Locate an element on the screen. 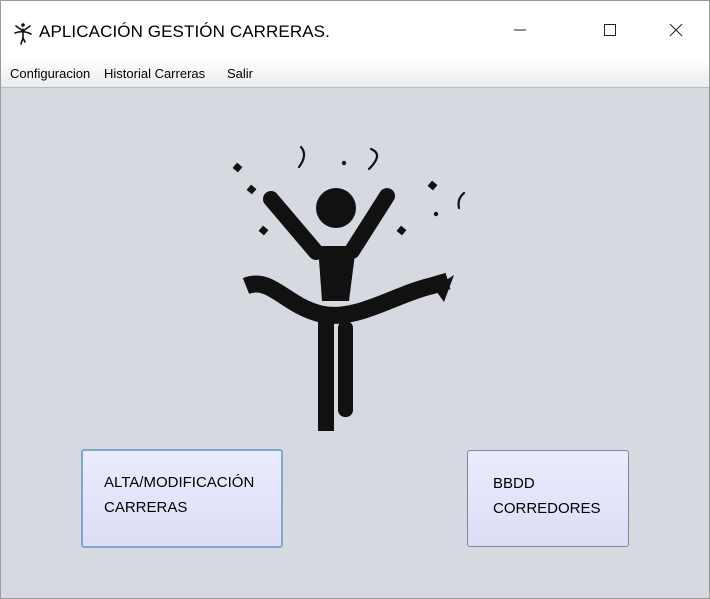 This screenshot has width=710, height=599. window-title: APLICACIÓN GESTIÓN CARRERAS. is located at coordinates (184, 31).